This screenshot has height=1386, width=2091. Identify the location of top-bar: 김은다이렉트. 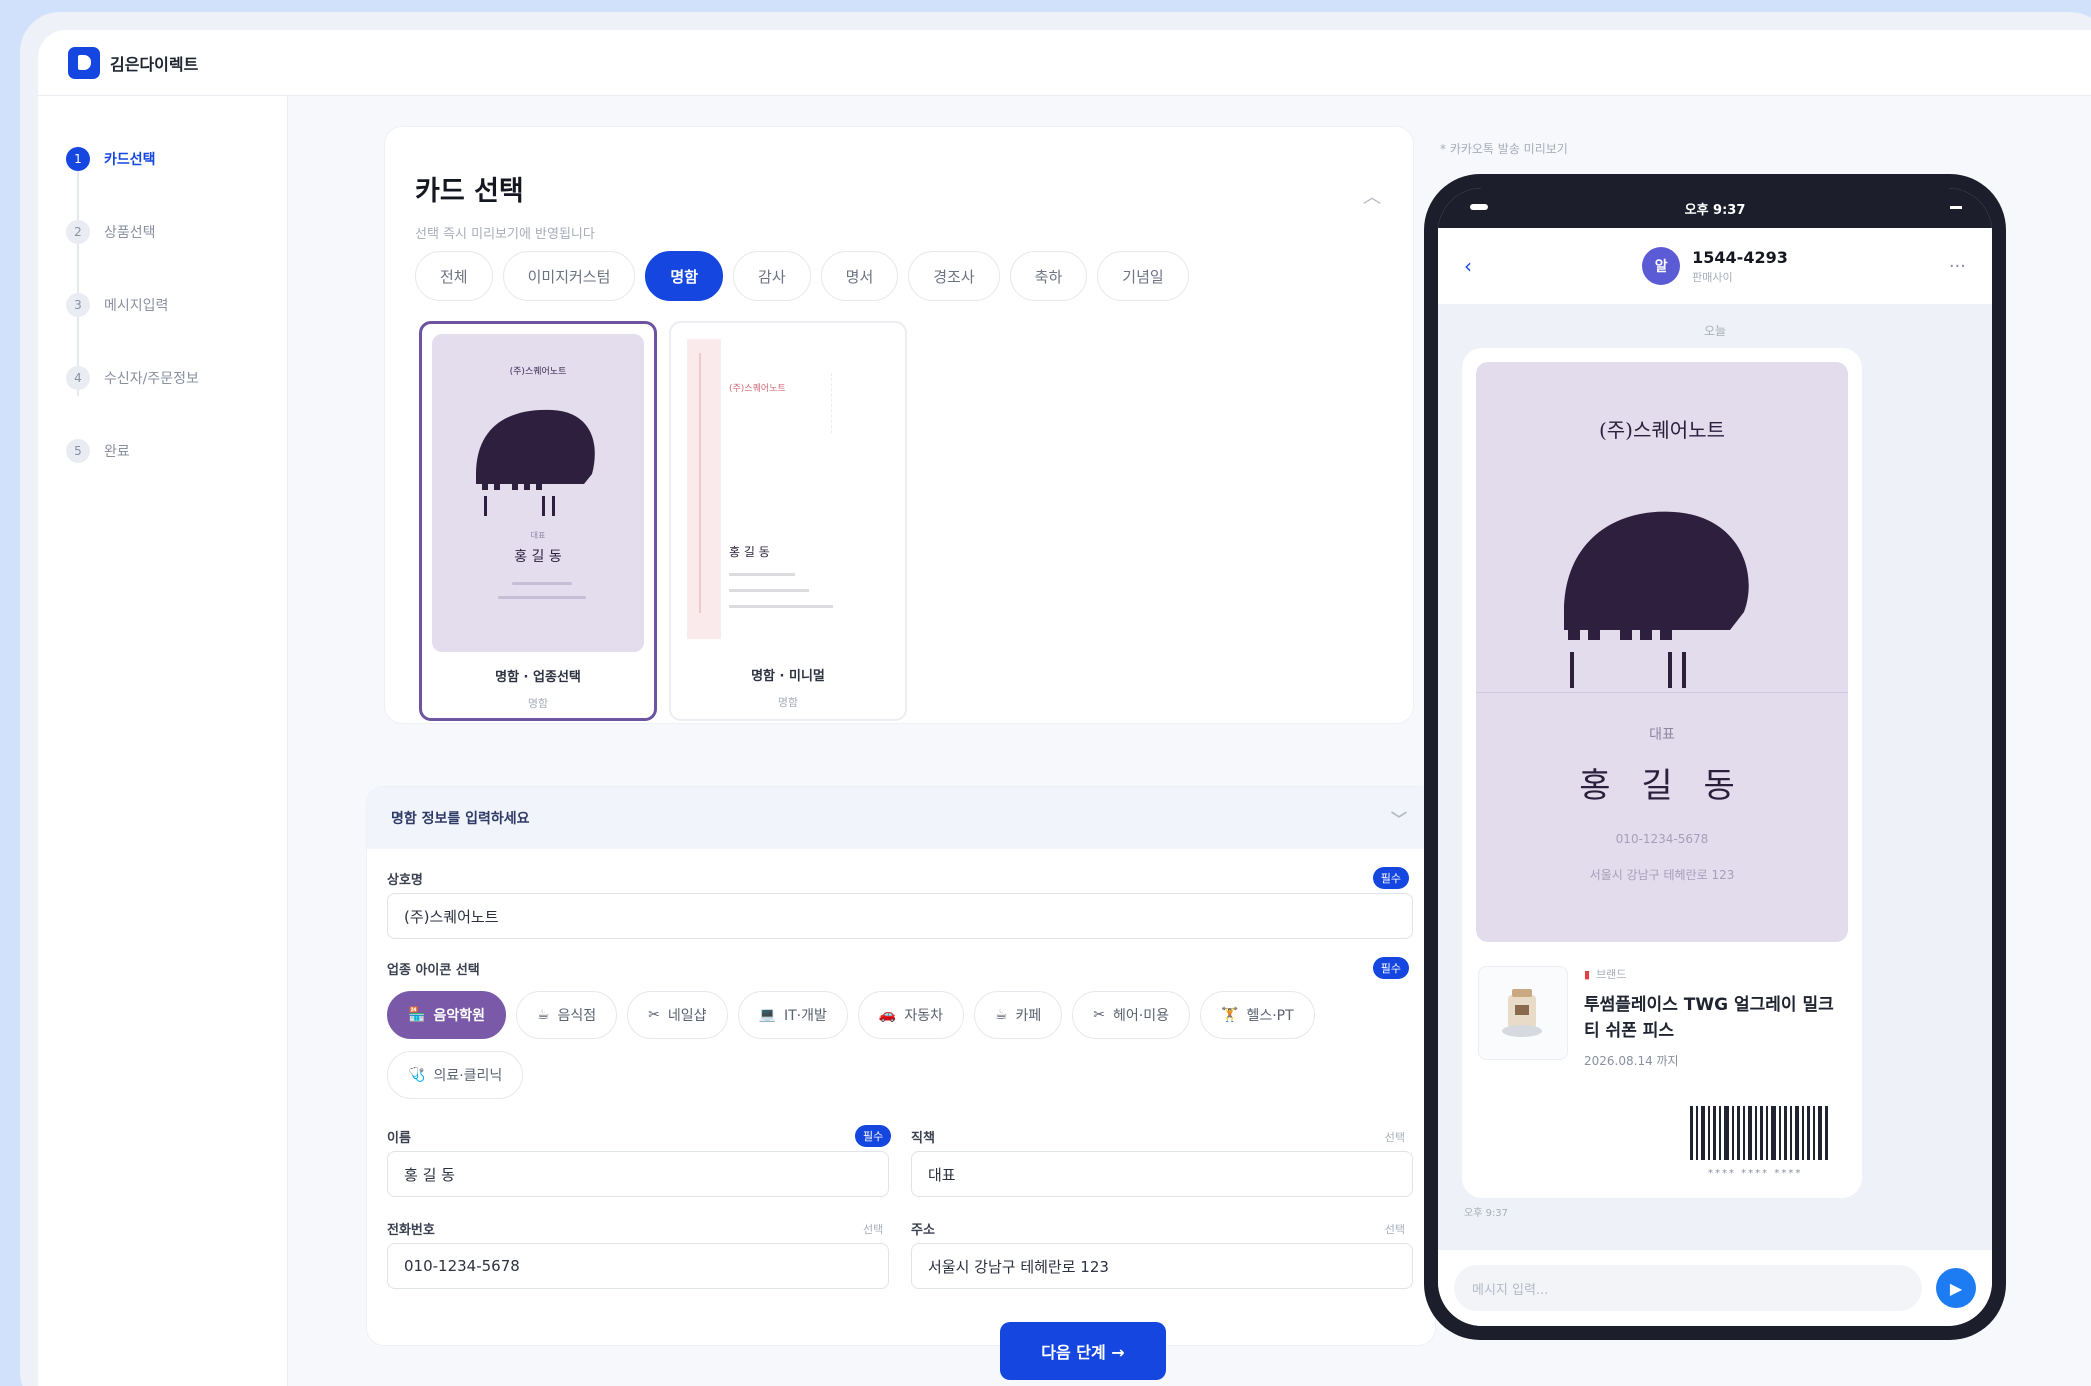
(1064, 63).